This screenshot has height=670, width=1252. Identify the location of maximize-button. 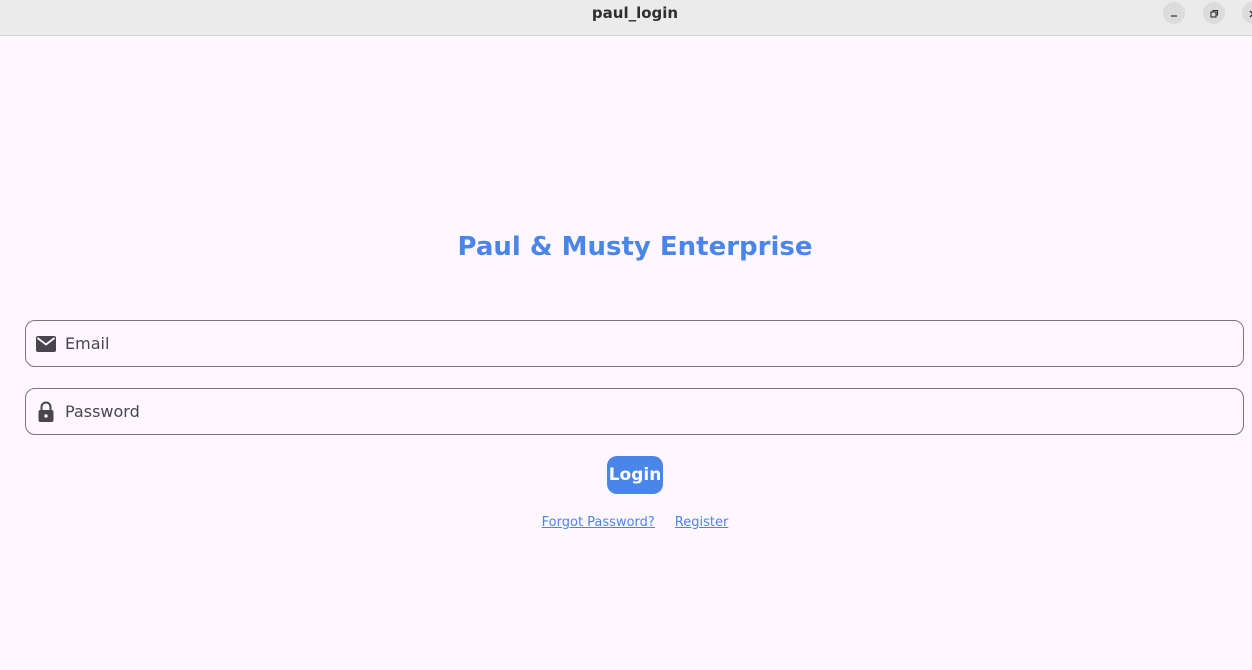
(1214, 13).